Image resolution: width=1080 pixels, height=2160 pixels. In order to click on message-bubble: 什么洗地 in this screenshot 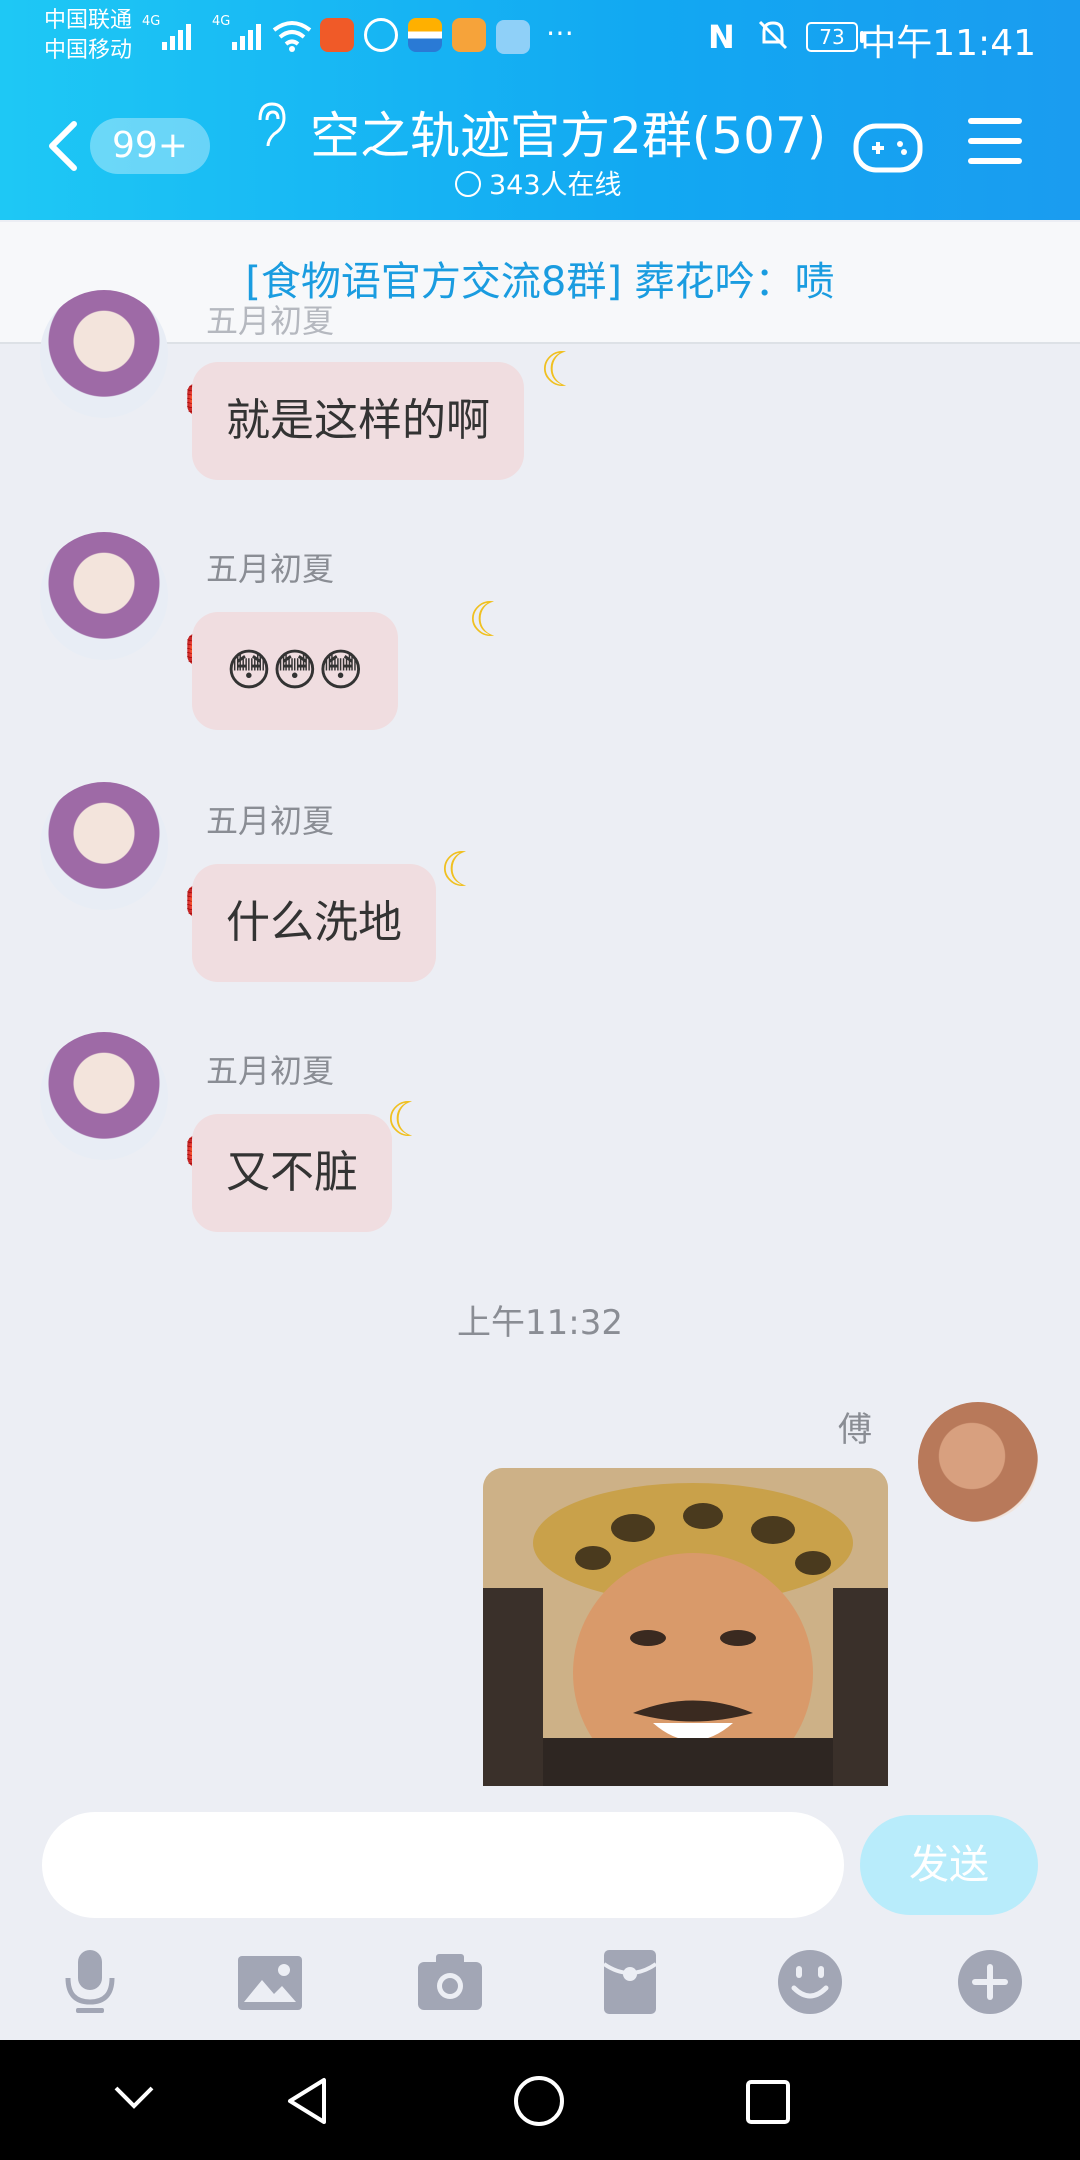, I will do `click(314, 923)`.